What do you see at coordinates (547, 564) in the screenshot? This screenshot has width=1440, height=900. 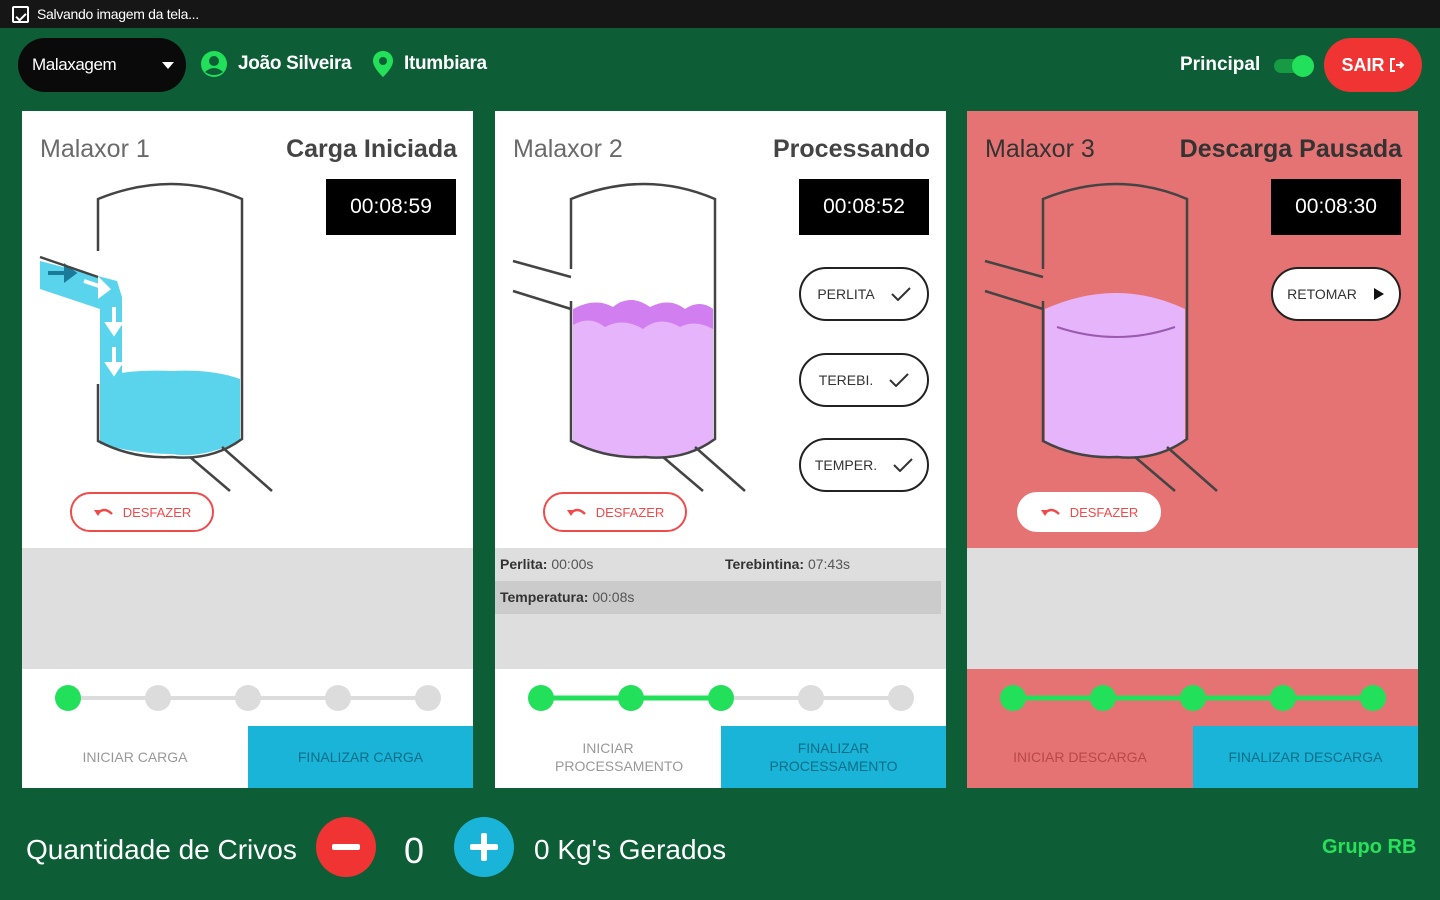 I see `perlita-info: Perlita: 00:00s` at bounding box center [547, 564].